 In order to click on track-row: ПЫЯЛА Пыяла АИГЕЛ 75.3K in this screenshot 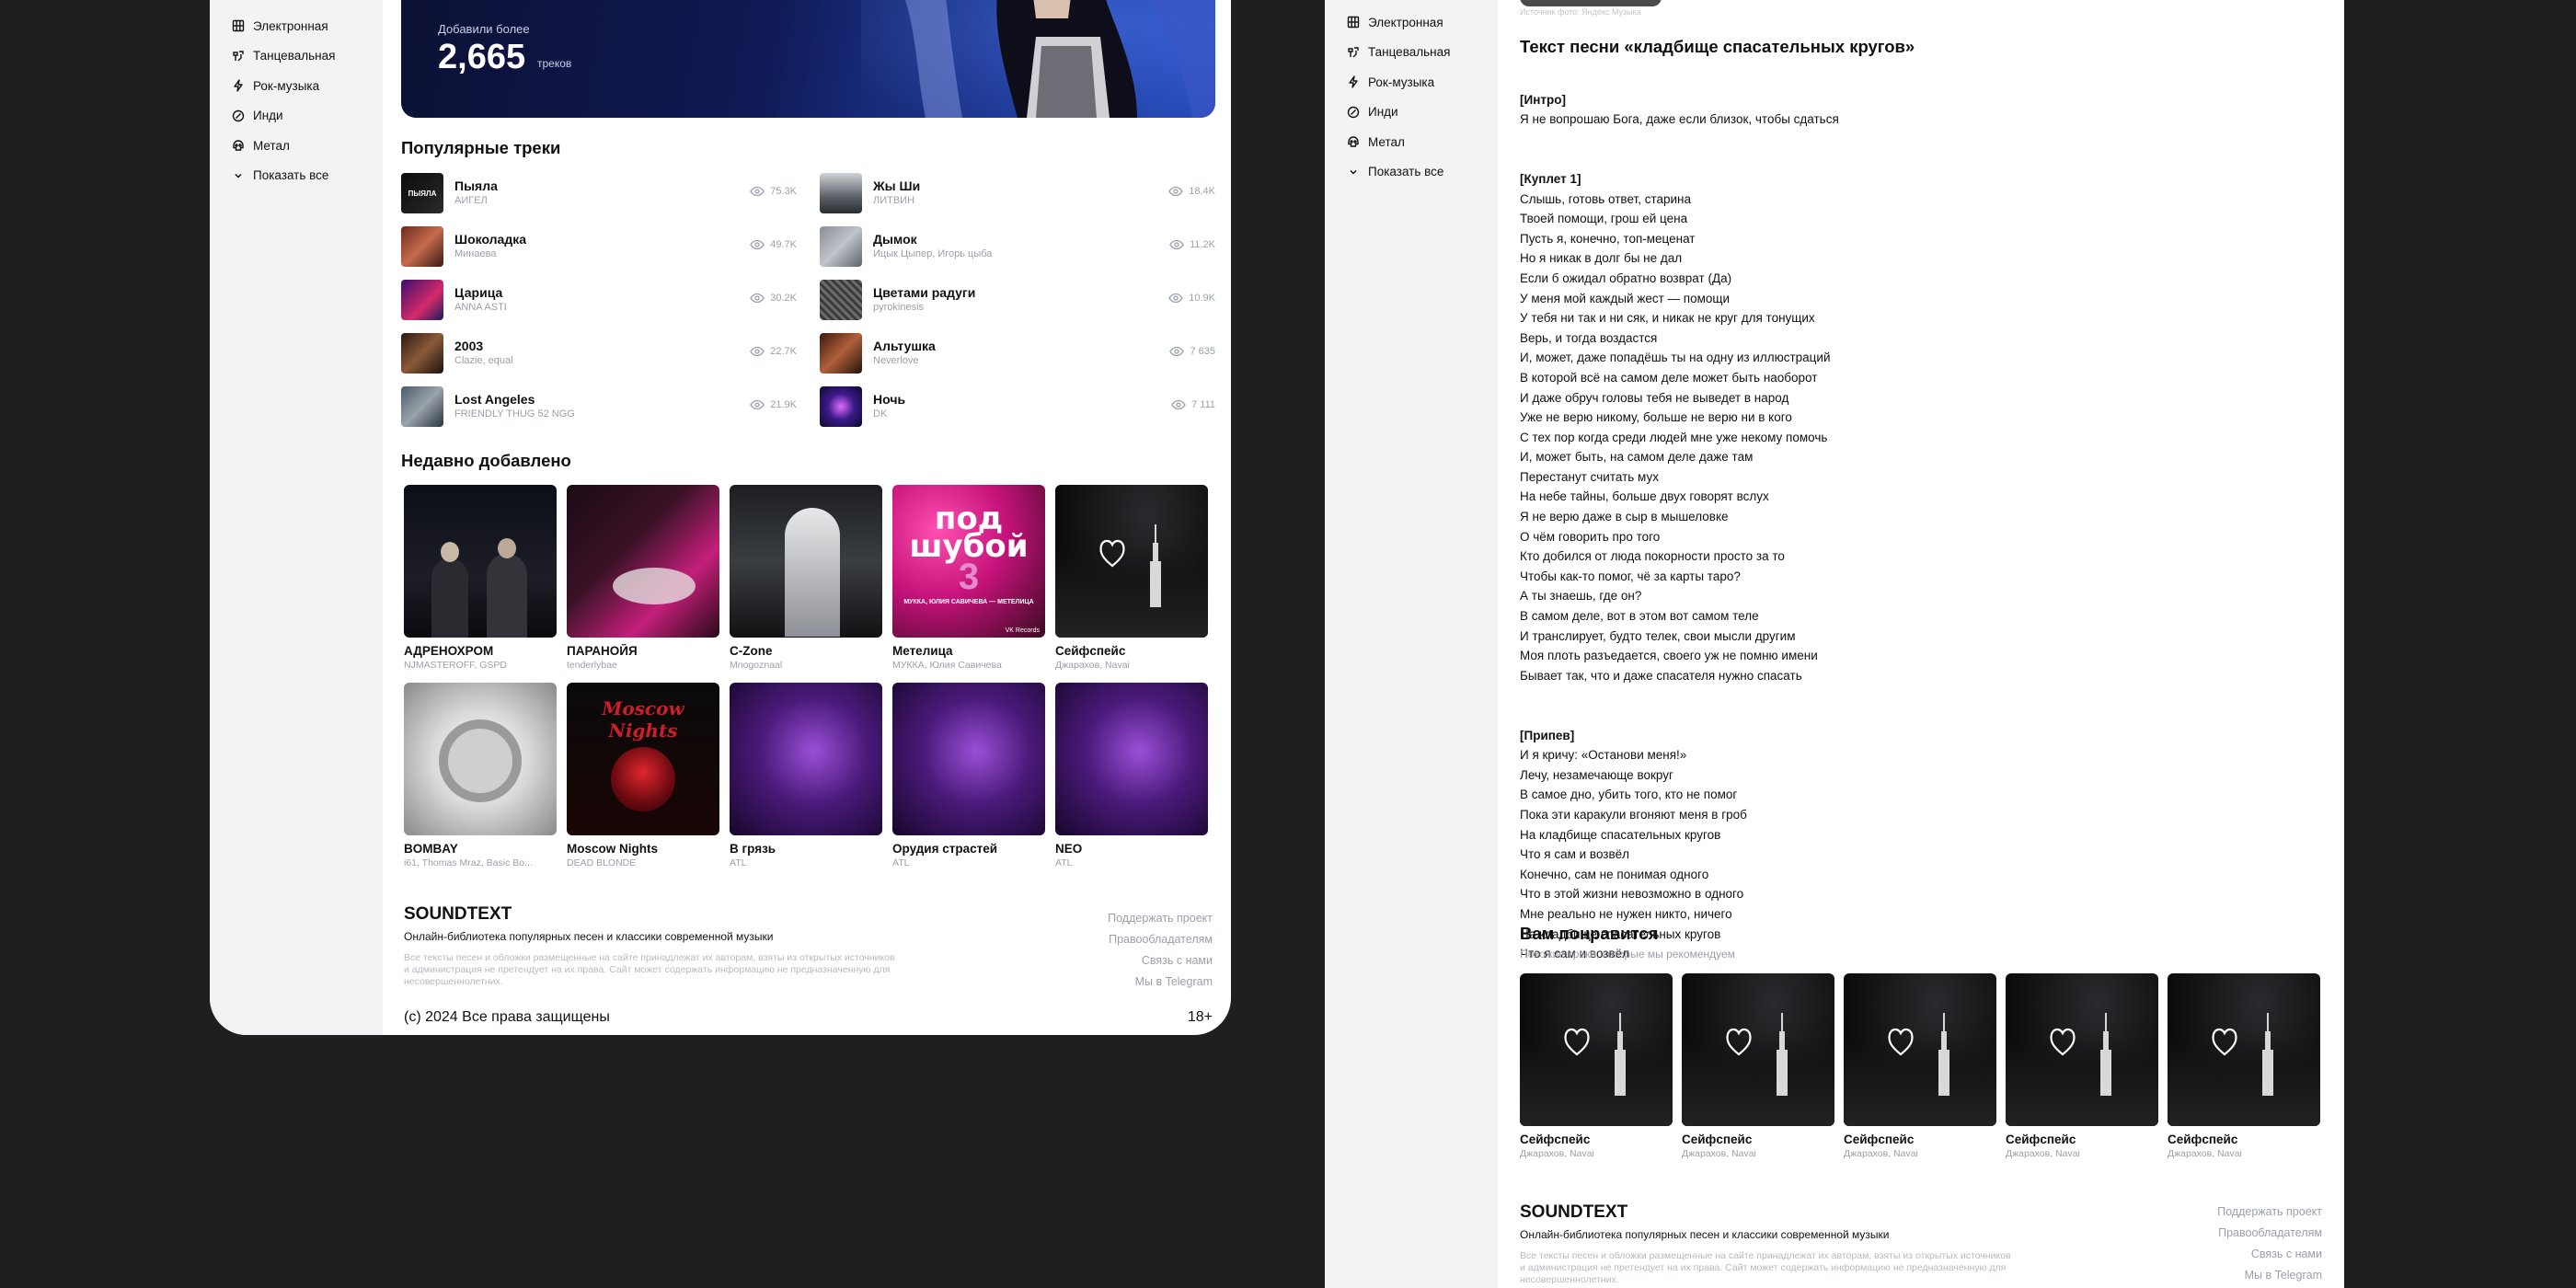, I will do `click(599, 193)`.